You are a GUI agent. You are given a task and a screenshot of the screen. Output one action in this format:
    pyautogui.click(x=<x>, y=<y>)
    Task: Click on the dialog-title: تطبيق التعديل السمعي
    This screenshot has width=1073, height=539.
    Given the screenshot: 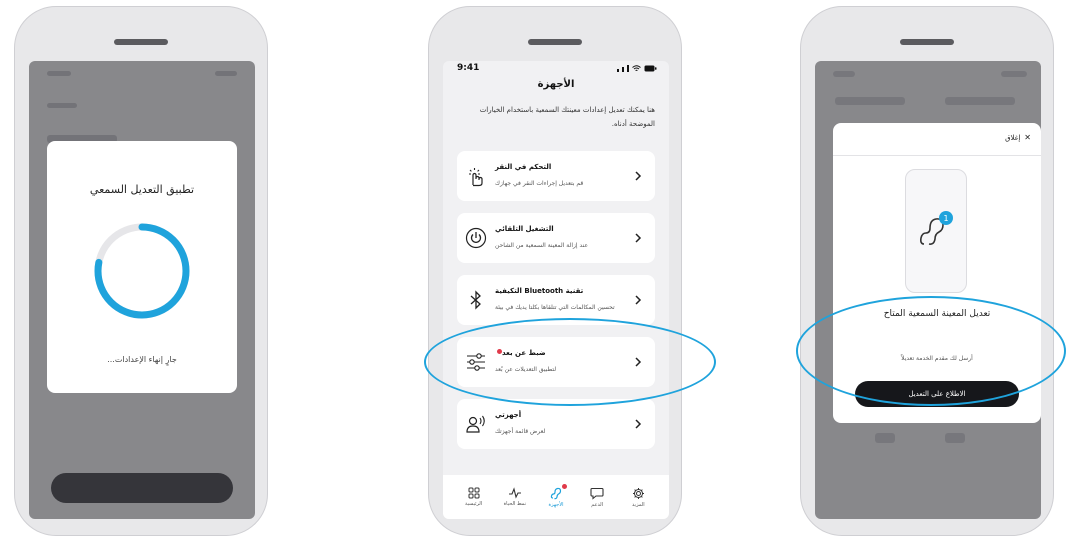 What is the action you would take?
    pyautogui.click(x=142, y=189)
    